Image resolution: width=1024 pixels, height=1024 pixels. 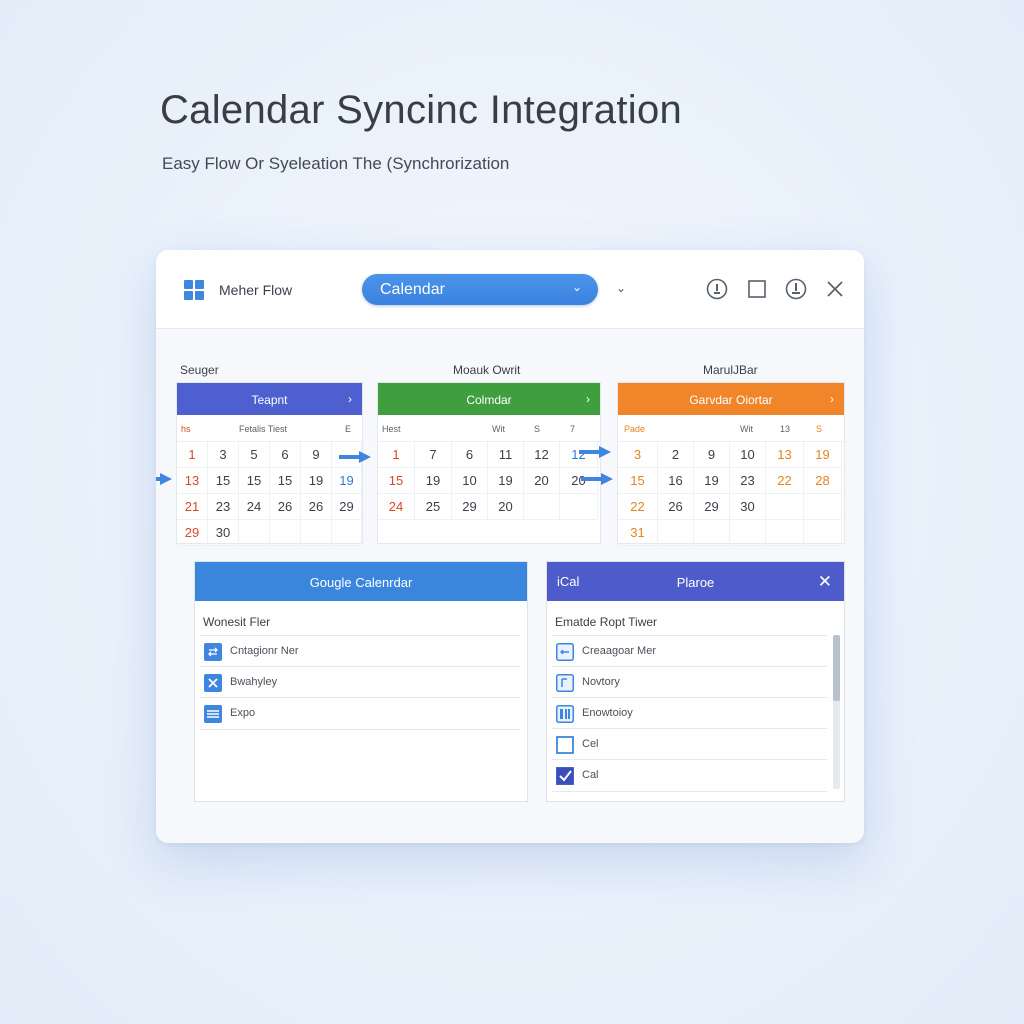 I want to click on scrollbar-thumb, so click(x=836, y=668).